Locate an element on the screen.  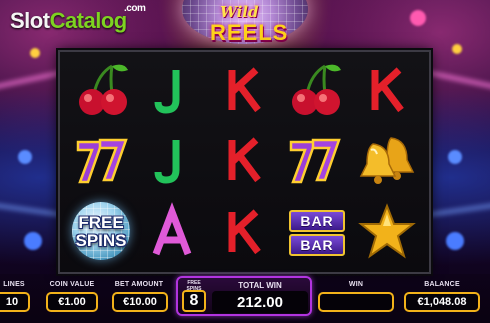
bet-amount-display: €10.00 is located at coordinates (140, 302).